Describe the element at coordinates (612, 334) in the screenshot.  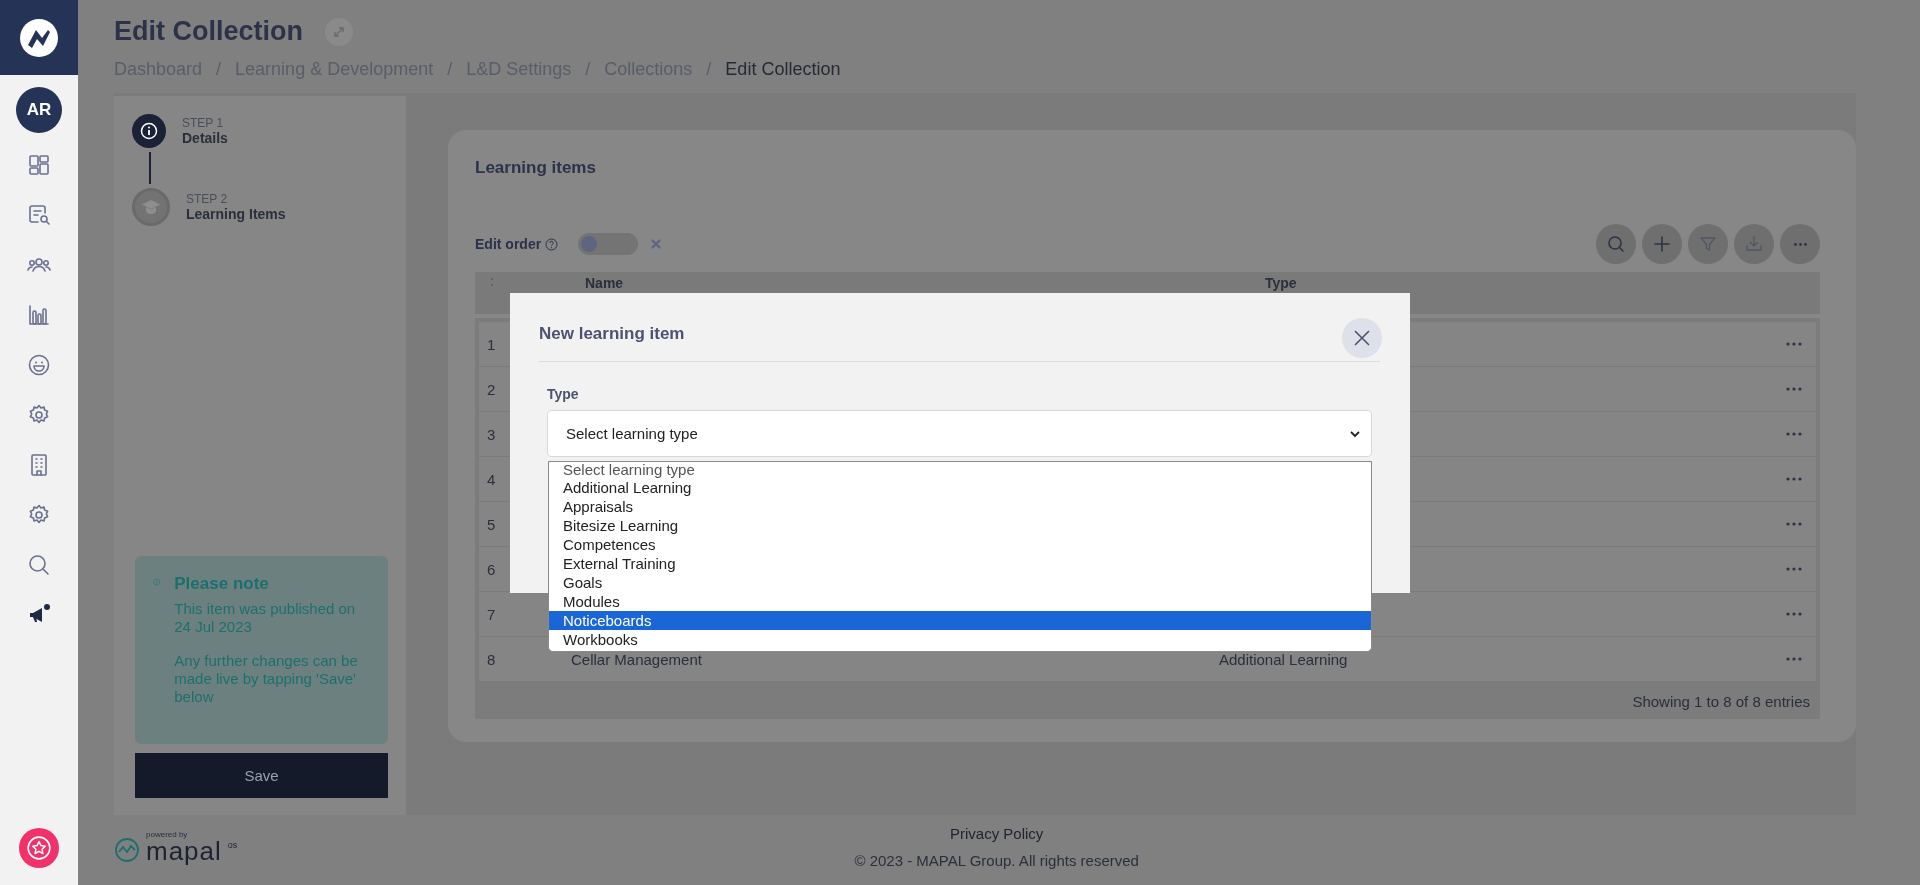
I see `modal-title: New learning item` at that location.